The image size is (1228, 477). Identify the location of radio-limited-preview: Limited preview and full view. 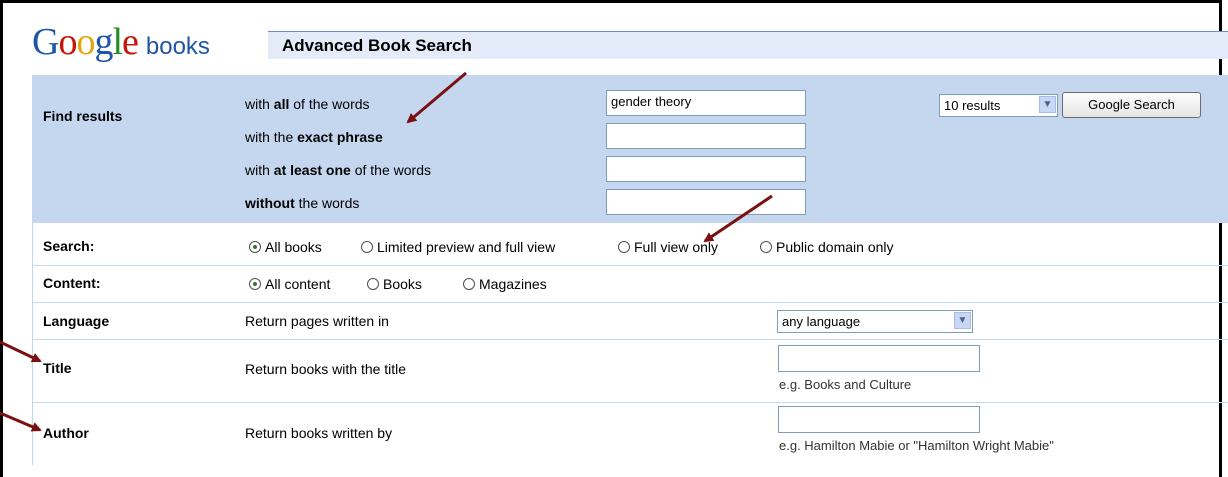
(458, 247).